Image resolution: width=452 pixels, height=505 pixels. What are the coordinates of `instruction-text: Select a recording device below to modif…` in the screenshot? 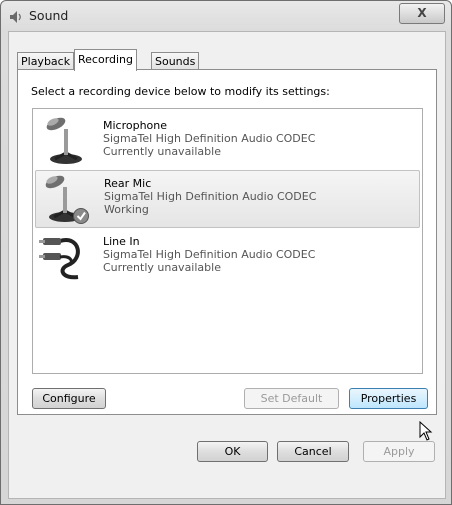 It's located at (180, 91).